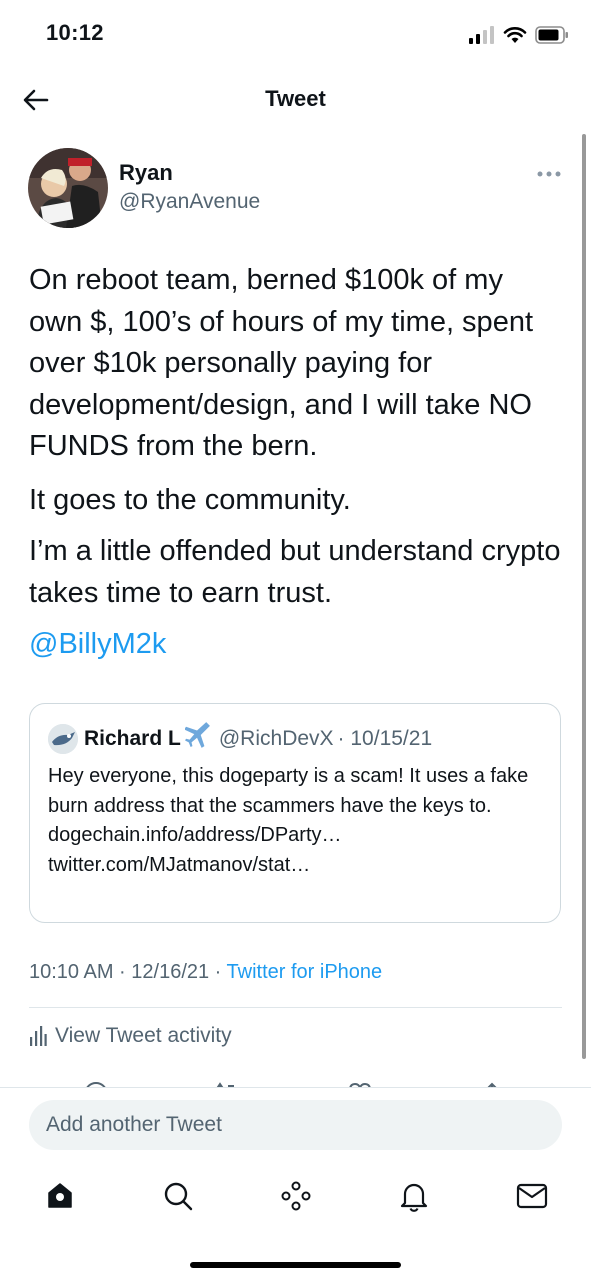 This screenshot has width=591, height=1280. What do you see at coordinates (295, 98) in the screenshot?
I see `page-title: Tweet` at bounding box center [295, 98].